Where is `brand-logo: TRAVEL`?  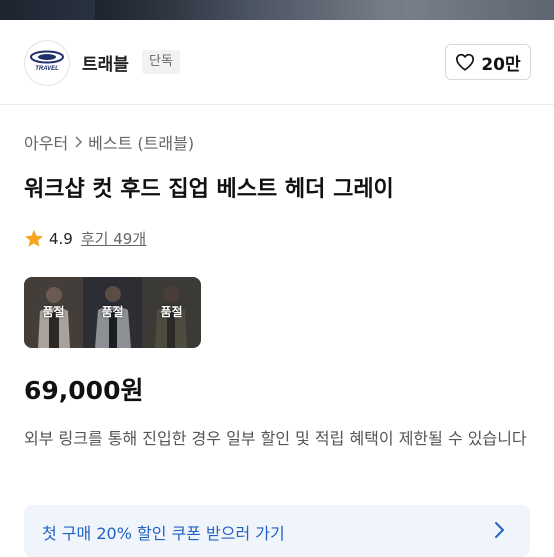 brand-logo: TRAVEL is located at coordinates (47, 63).